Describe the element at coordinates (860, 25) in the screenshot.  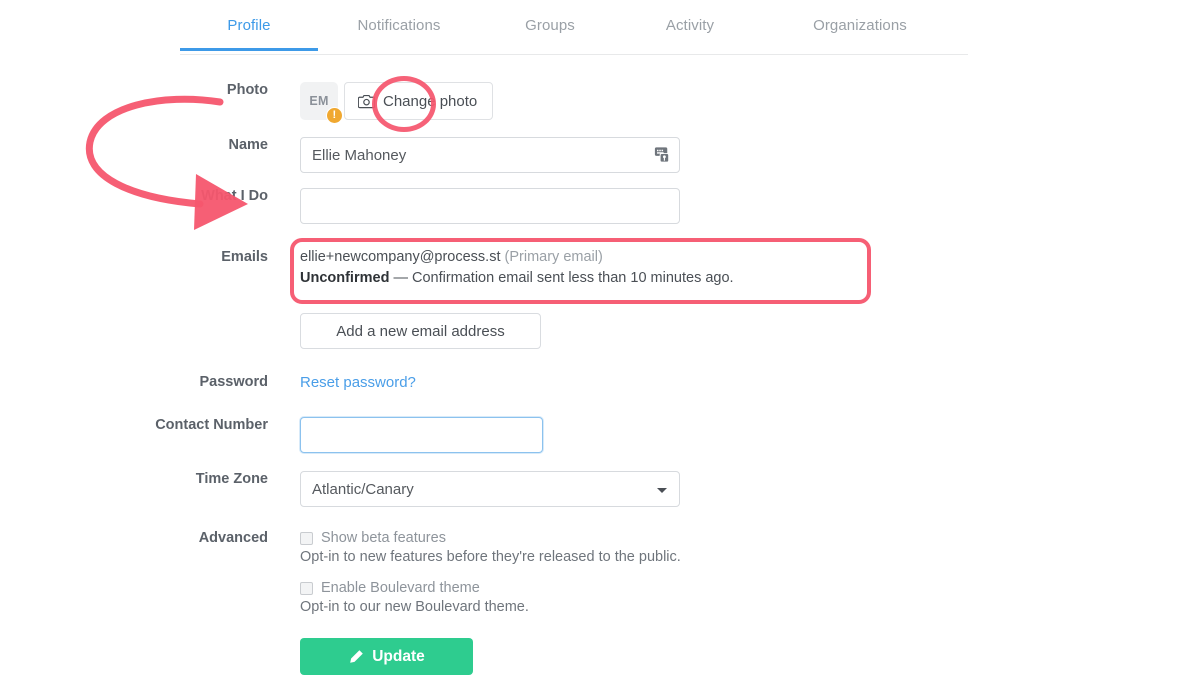
I see `tab-organizations: Organizations` at that location.